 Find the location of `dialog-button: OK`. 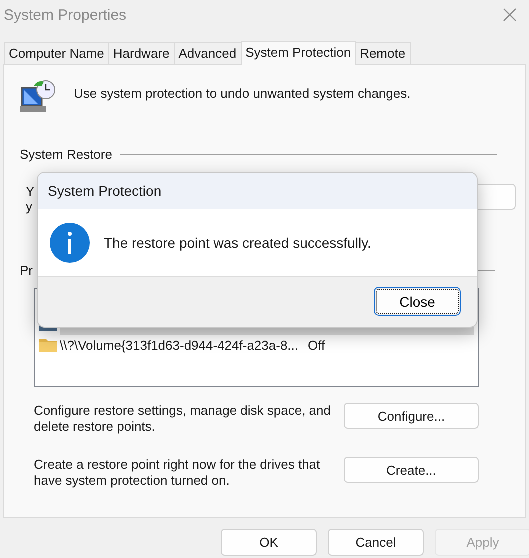

dialog-button: OK is located at coordinates (269, 542).